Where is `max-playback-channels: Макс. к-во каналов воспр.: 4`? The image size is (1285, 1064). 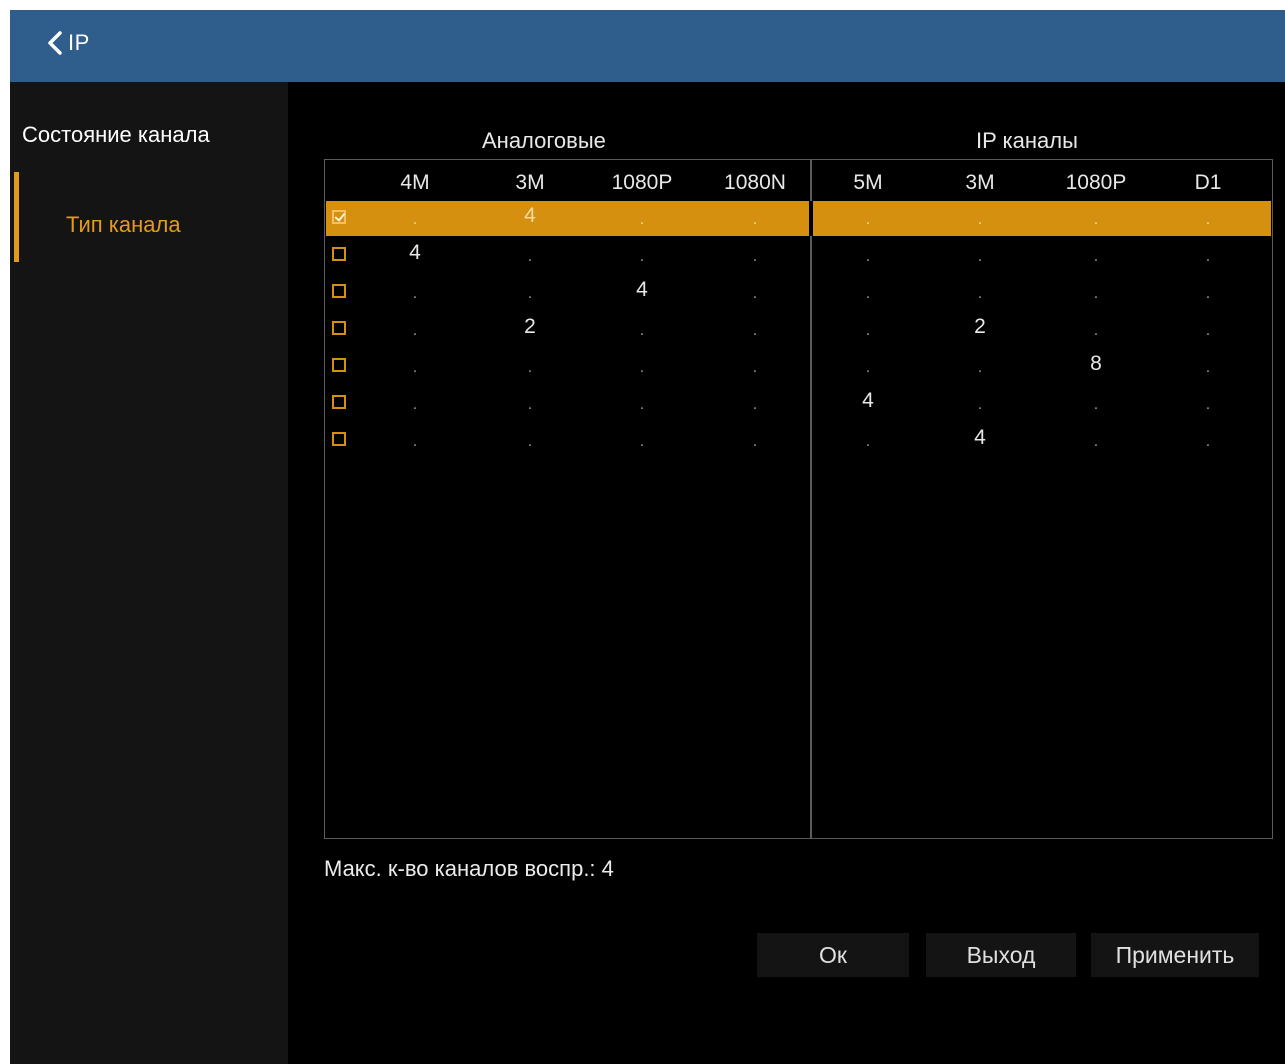 max-playback-channels: Макс. к-во каналов воспр.: 4 is located at coordinates (469, 868).